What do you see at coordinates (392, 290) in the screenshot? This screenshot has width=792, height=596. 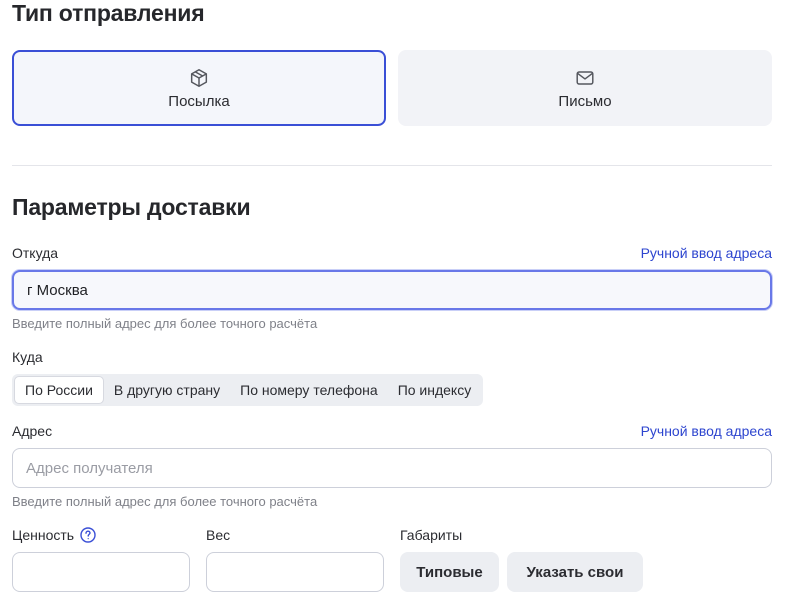 I see `from-address-input` at bounding box center [392, 290].